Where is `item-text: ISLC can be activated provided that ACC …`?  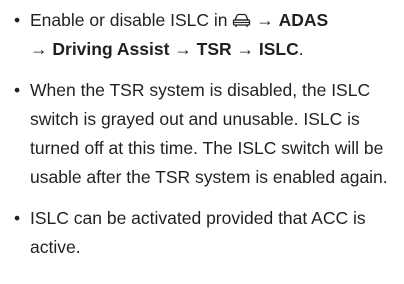 item-text: ISLC can be activated provided that ACC … is located at coordinates (198, 232).